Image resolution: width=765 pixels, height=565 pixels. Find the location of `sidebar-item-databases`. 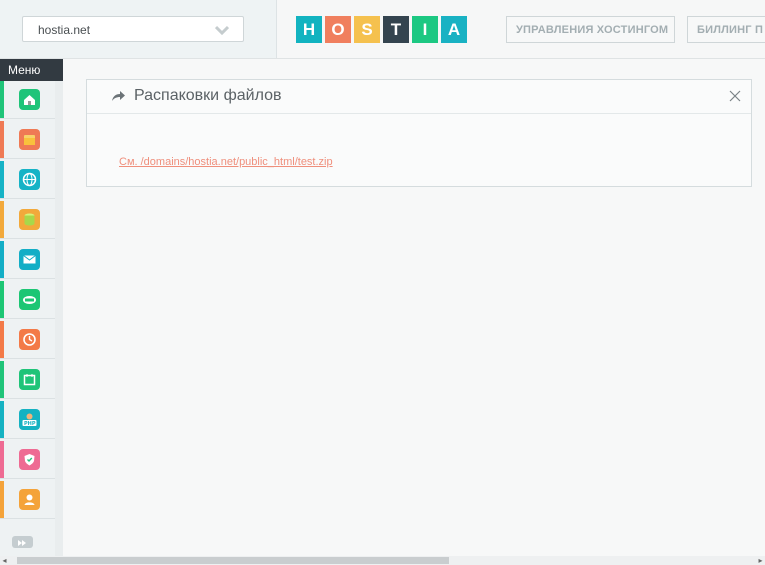

sidebar-item-databases is located at coordinates (27, 220).